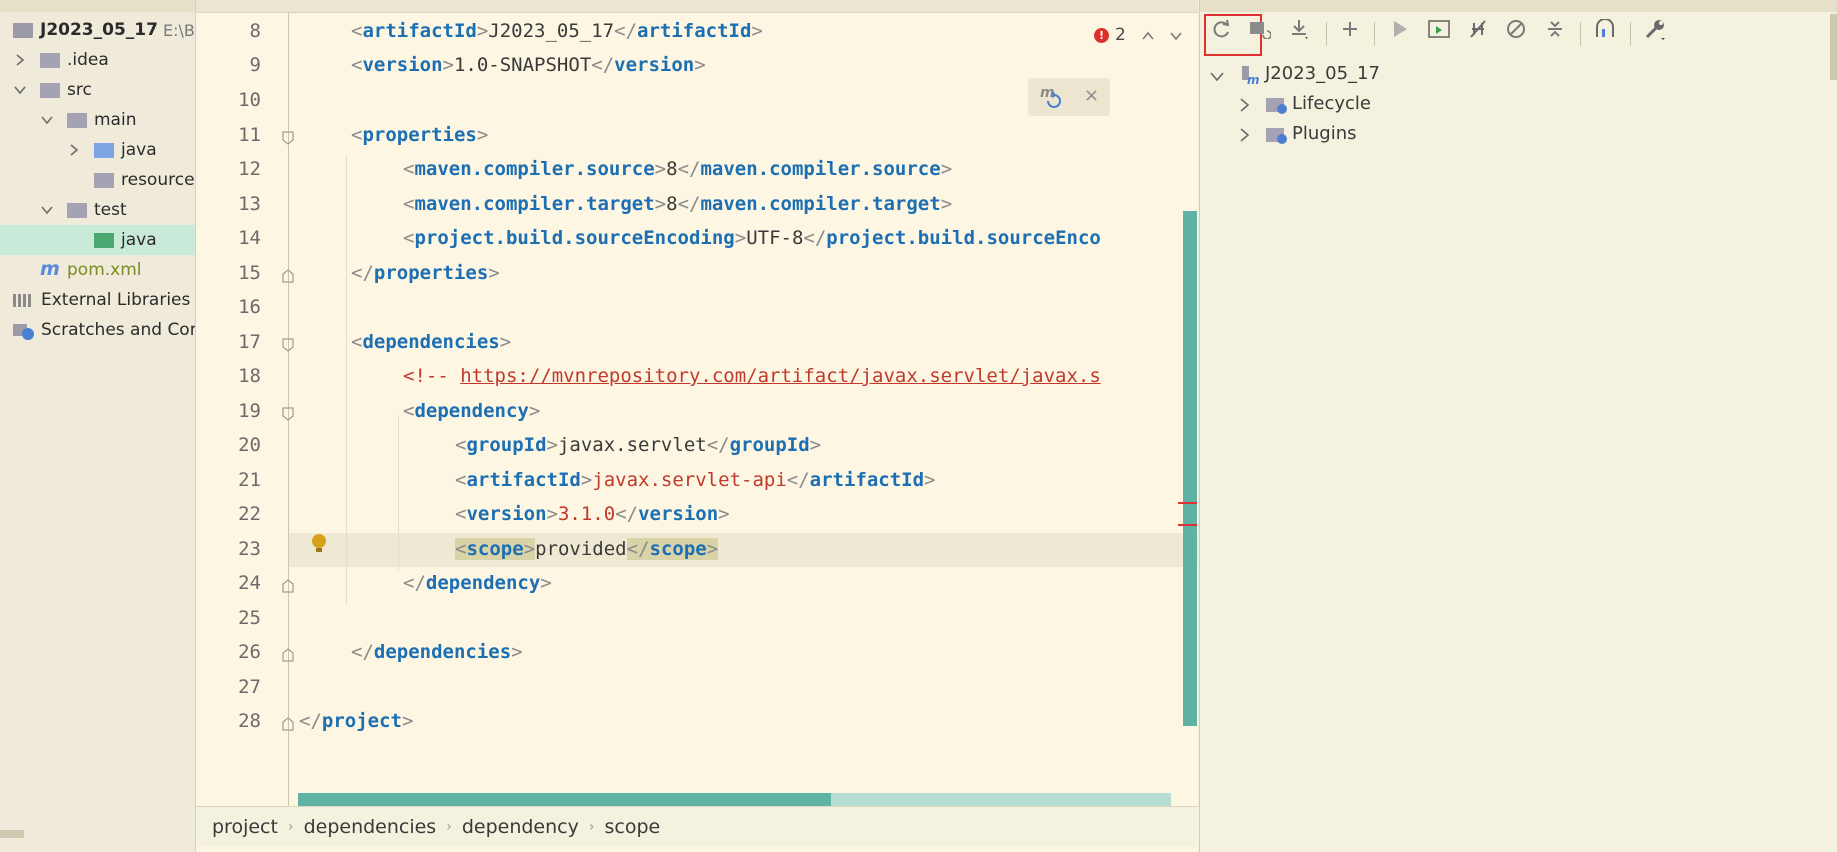 This screenshot has width=1837, height=852. Describe the element at coordinates (115, 120) in the screenshot. I see `tree-label: main` at that location.